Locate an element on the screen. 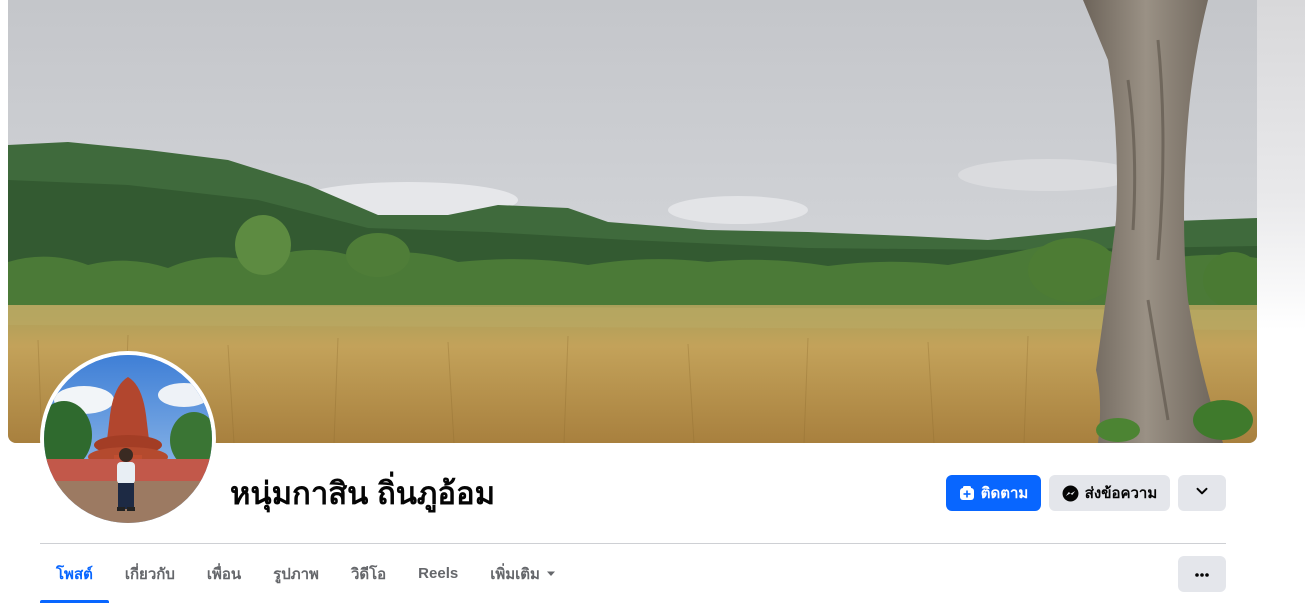  ellipsis-icon is located at coordinates (1202, 574).